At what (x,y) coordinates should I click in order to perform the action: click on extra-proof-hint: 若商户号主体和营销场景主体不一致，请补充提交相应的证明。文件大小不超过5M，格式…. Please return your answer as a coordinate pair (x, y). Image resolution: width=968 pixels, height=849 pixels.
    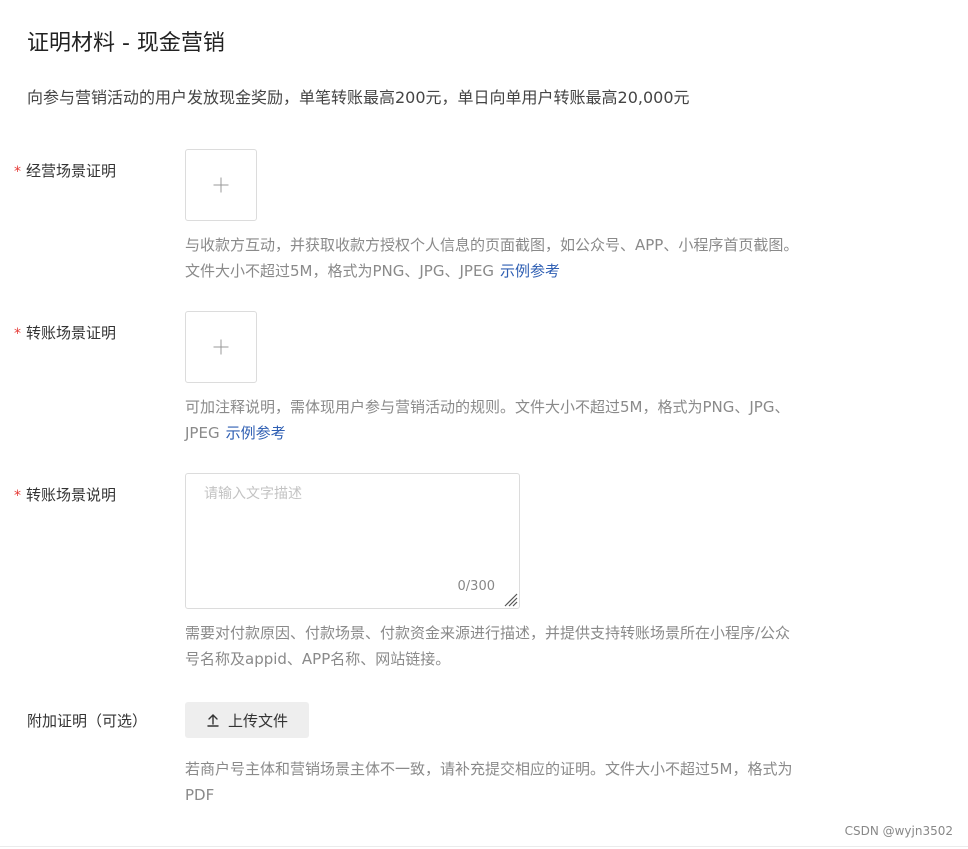
    Looking at the image, I should click on (489, 782).